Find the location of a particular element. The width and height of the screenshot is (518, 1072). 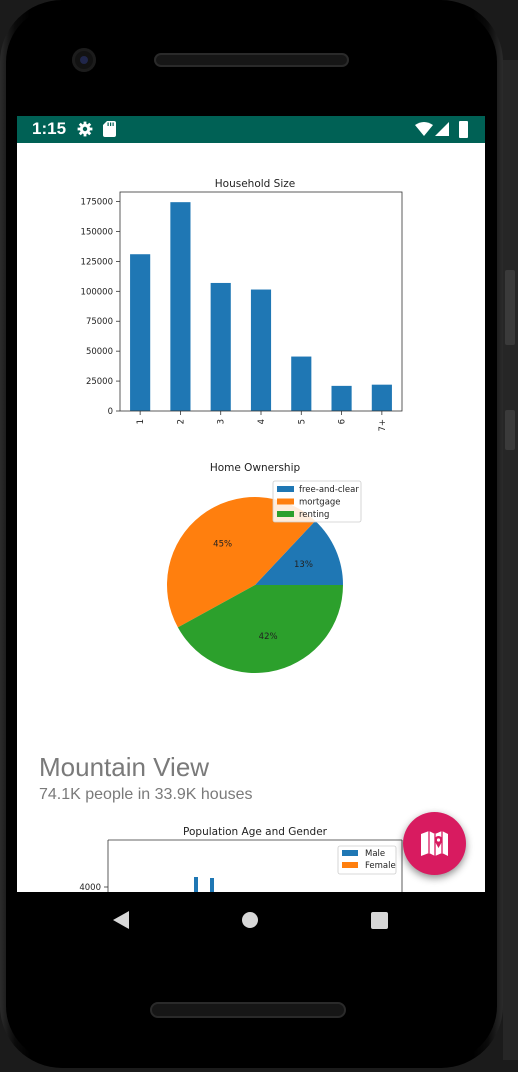

legend-label: Male is located at coordinates (375, 854).